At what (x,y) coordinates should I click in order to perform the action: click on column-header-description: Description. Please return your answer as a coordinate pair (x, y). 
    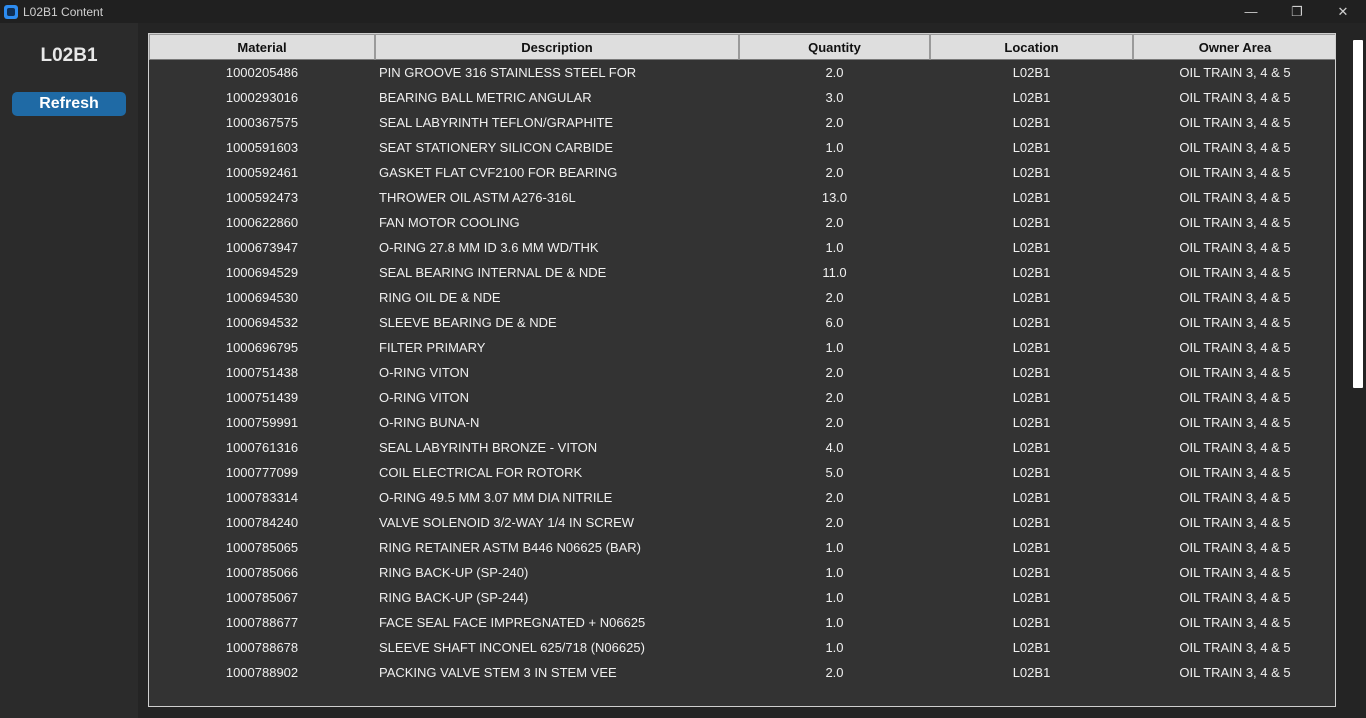
    Looking at the image, I should click on (557, 47).